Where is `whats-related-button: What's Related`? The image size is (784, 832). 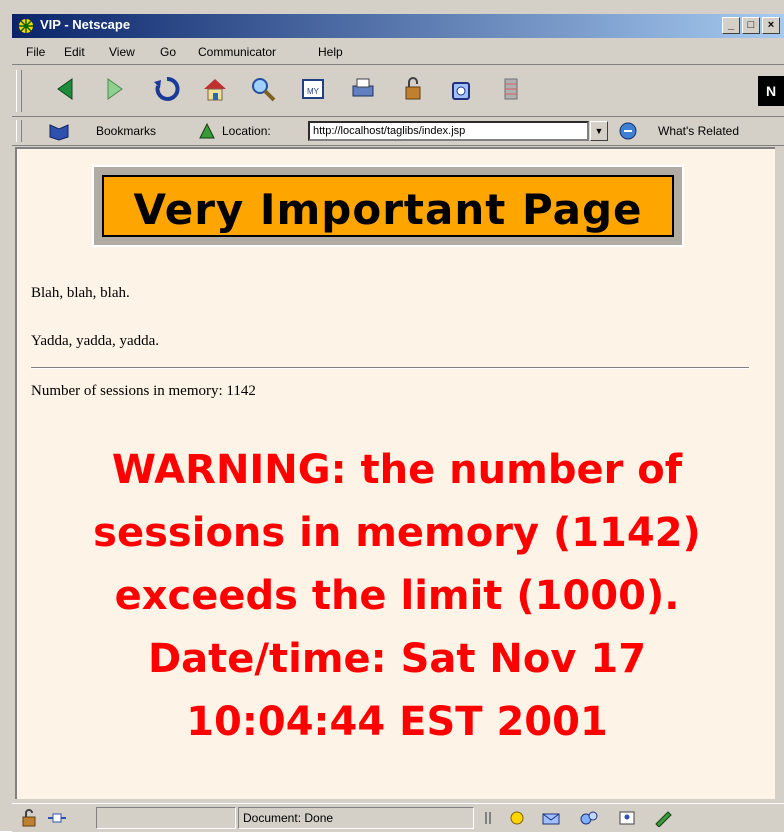 whats-related-button: What's Related is located at coordinates (698, 131).